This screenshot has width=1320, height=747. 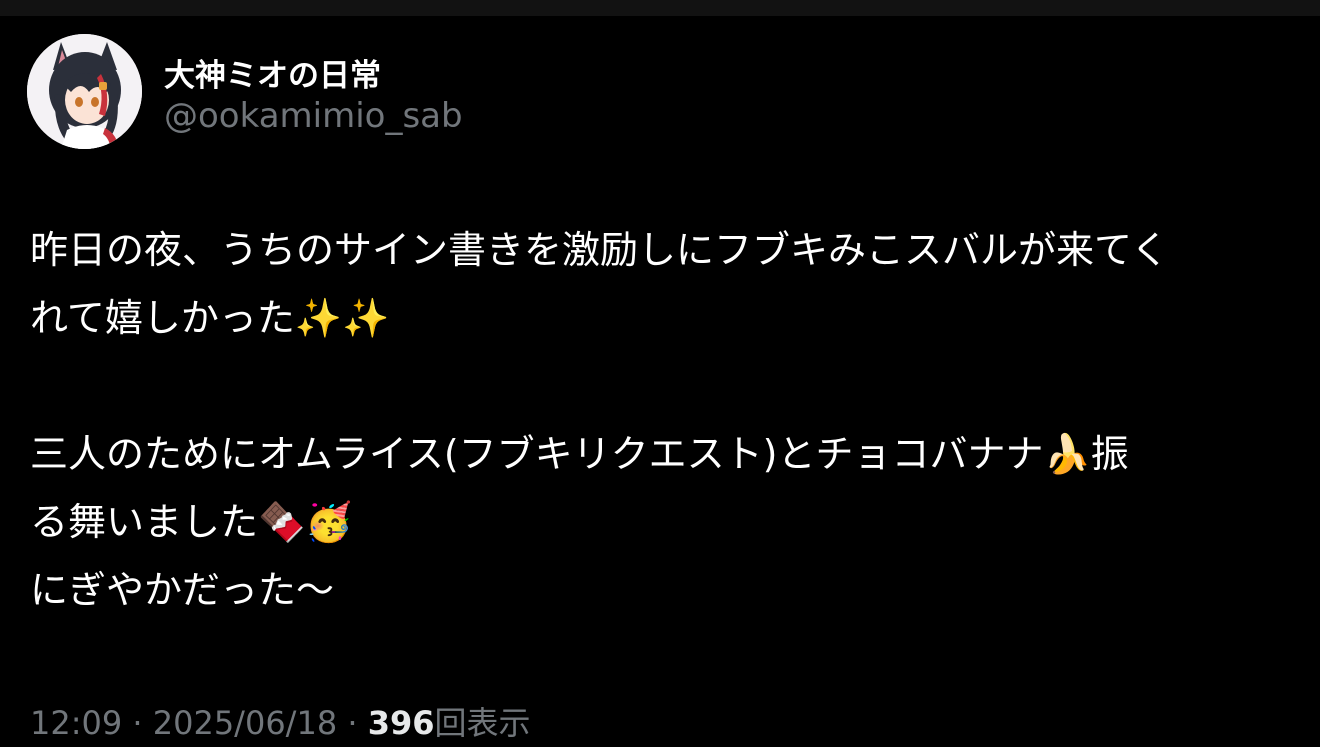 I want to click on tweet-line: 昨日の夜、うちのサイン書きを激励しにフブキみこスバルが来てく, so click(x=599, y=250).